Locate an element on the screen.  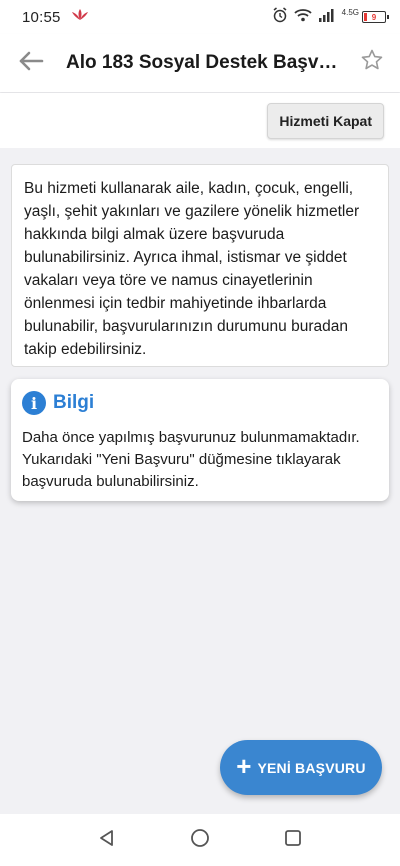
status-right: 4.5G 9 is located at coordinates (330, 17).